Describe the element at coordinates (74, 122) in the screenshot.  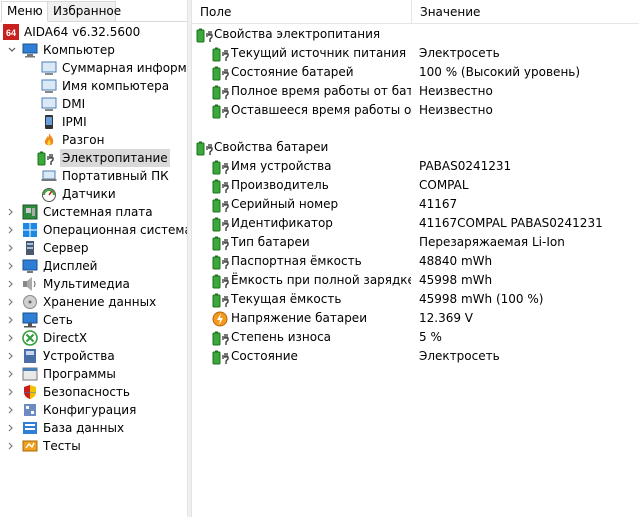
I see `tree-item-label: IPMI` at that location.